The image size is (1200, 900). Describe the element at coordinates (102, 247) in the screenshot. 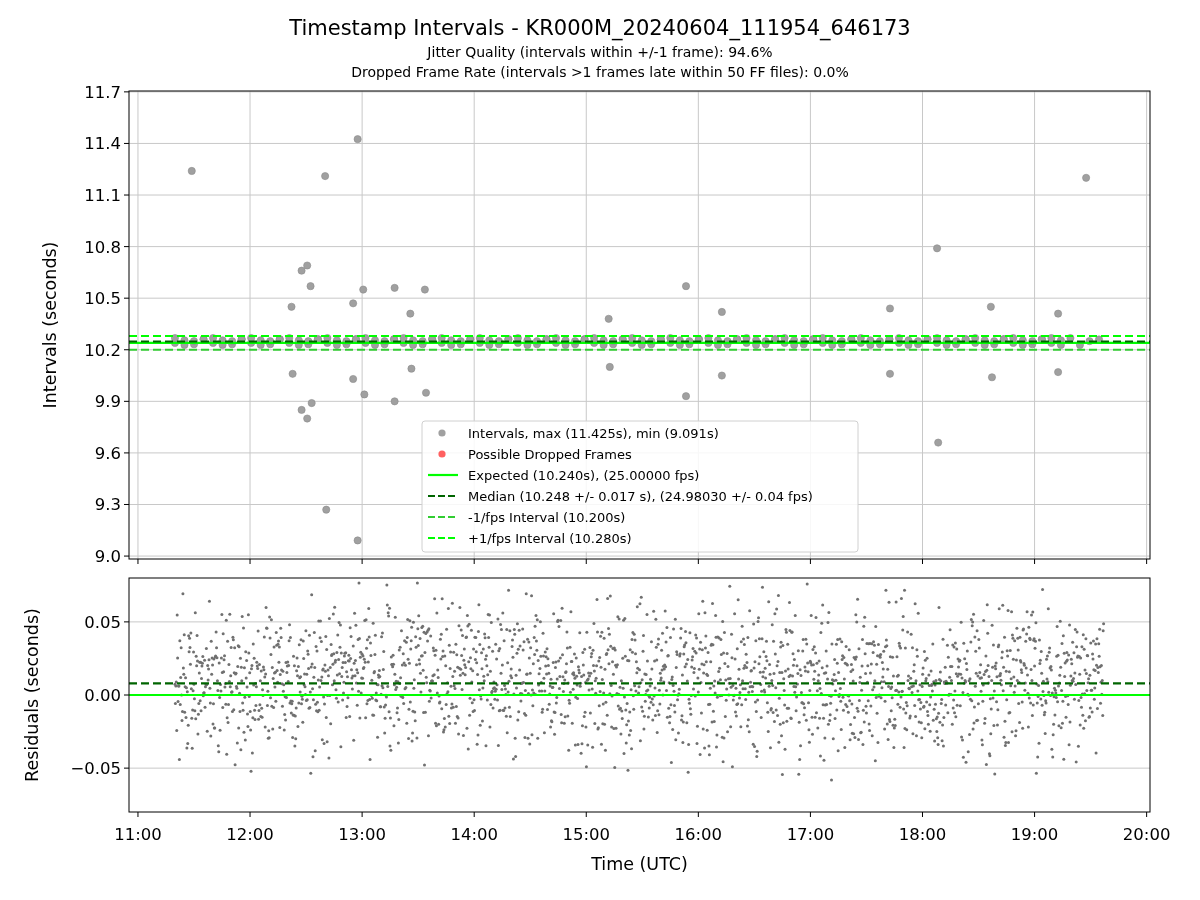

I see `y-tick-label: 10.8` at that location.